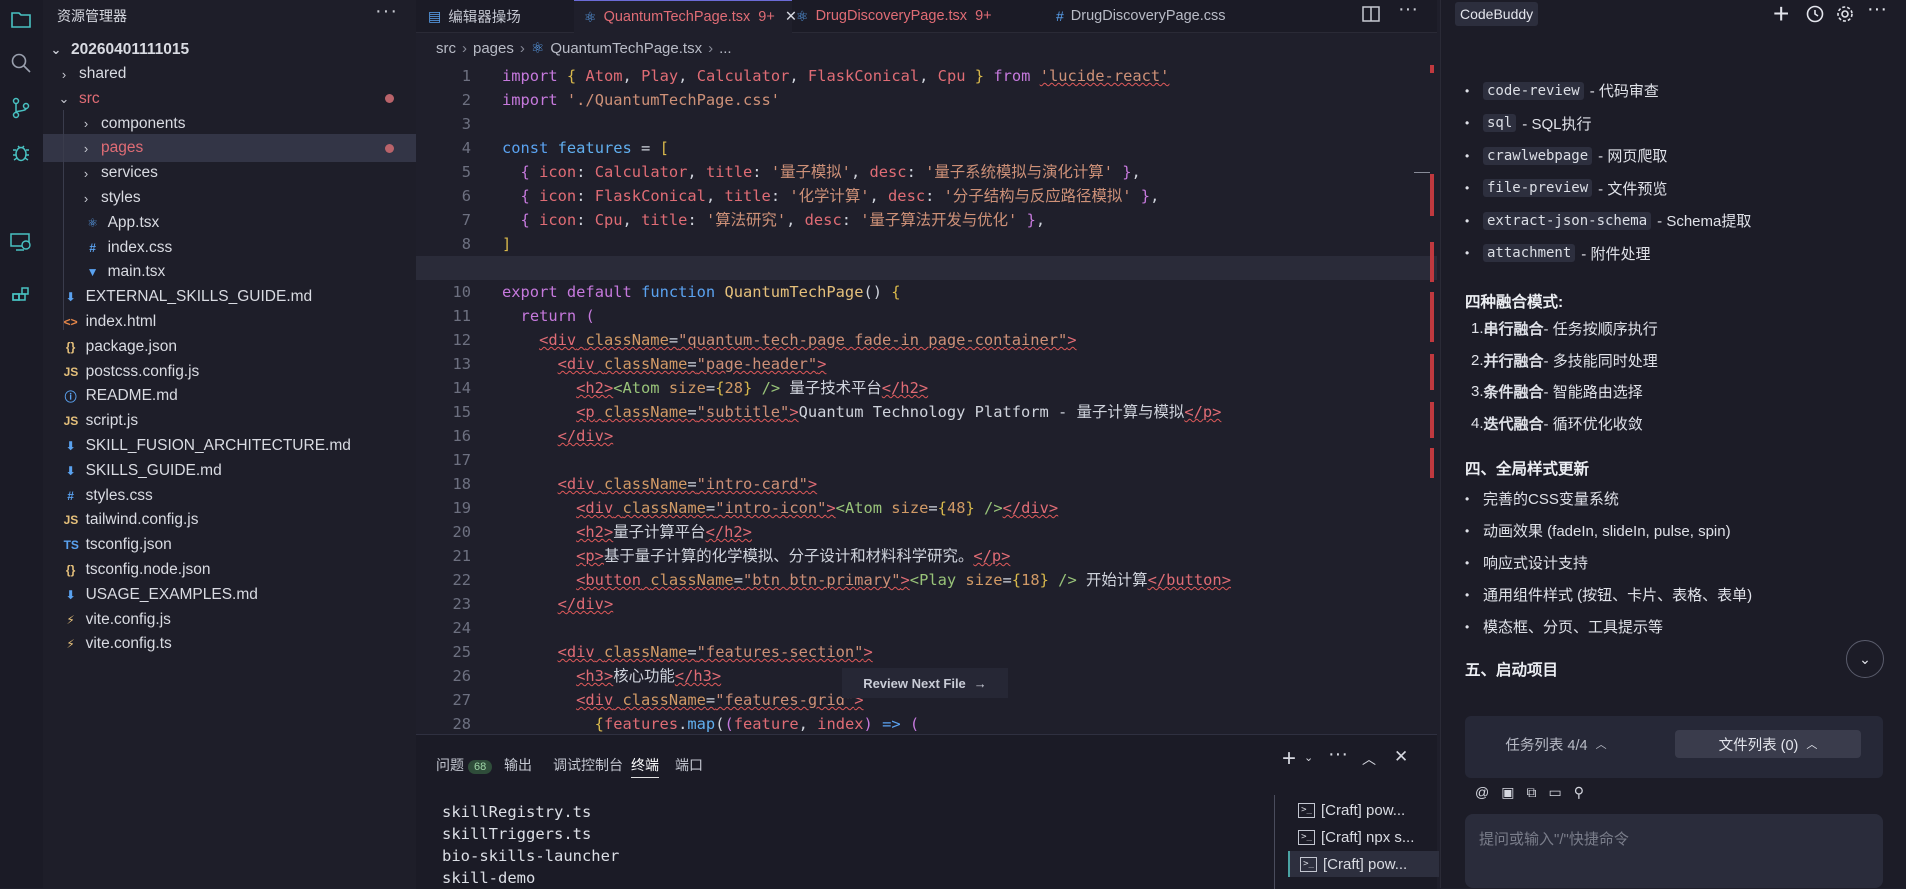 The image size is (1906, 889). I want to click on tab-debug-console: 调试控制台, so click(588, 765).